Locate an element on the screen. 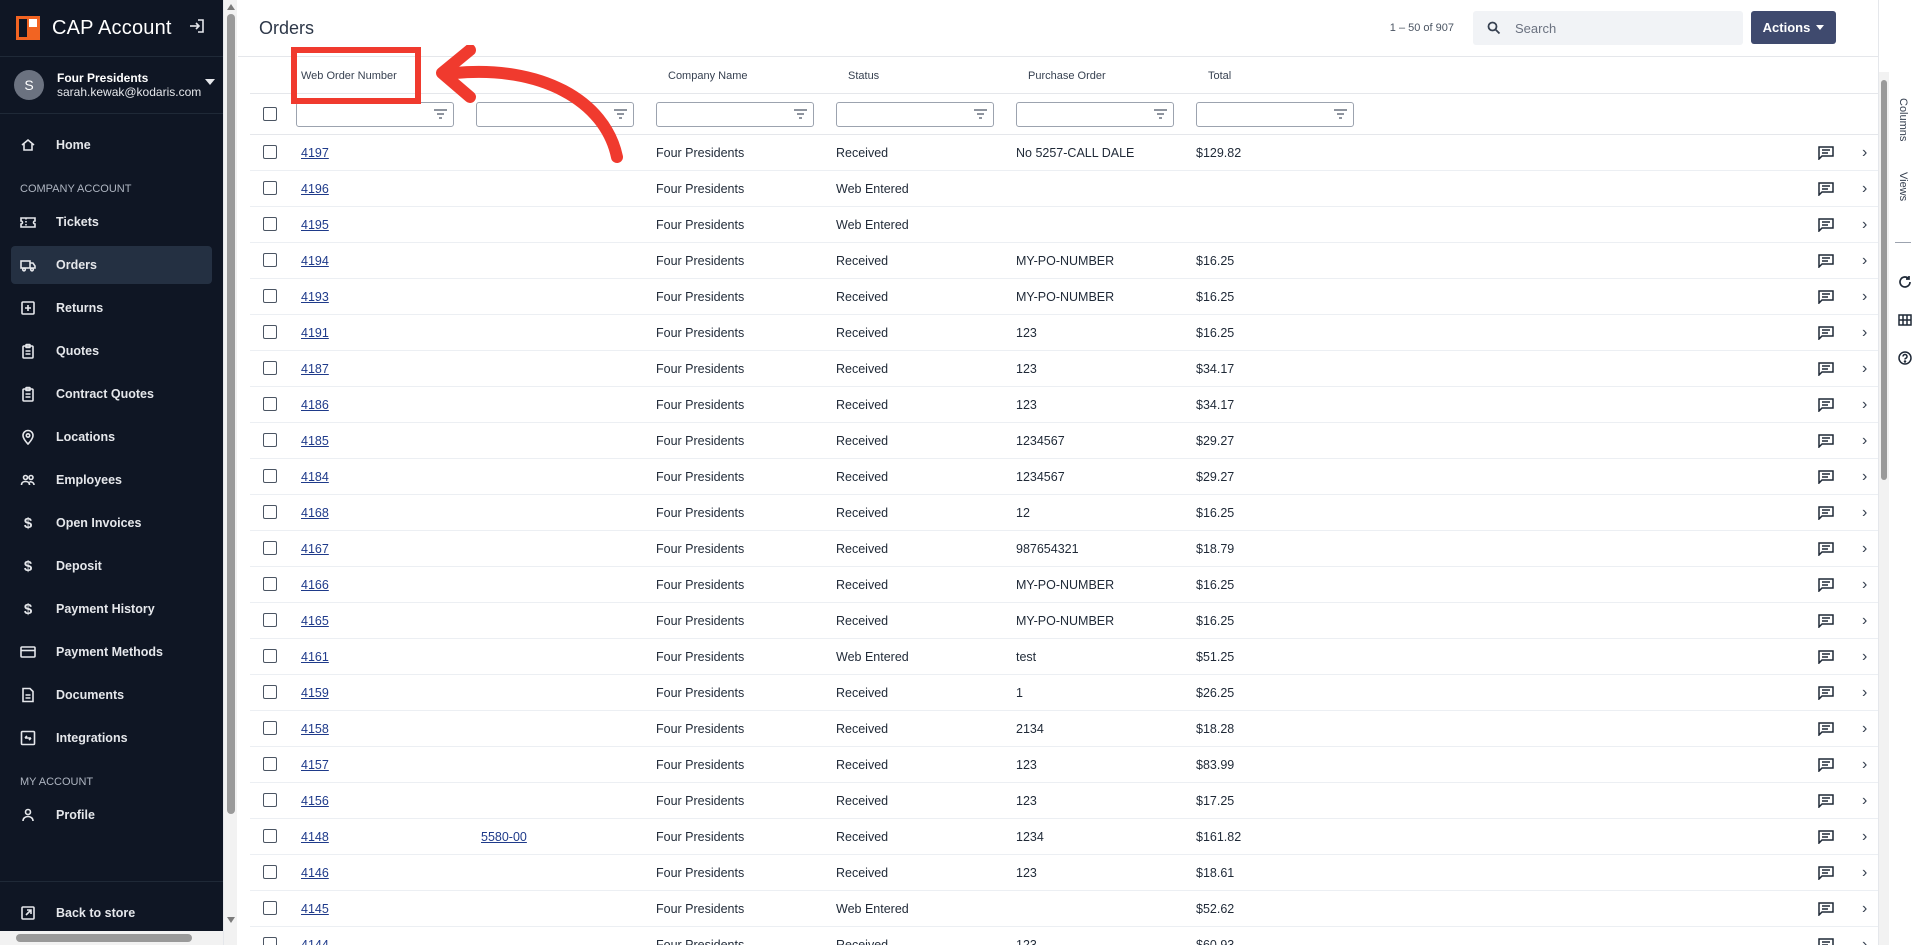 The image size is (1920, 945). table-row: 4196 Four Presidents Web Entered › is located at coordinates (1064, 189).